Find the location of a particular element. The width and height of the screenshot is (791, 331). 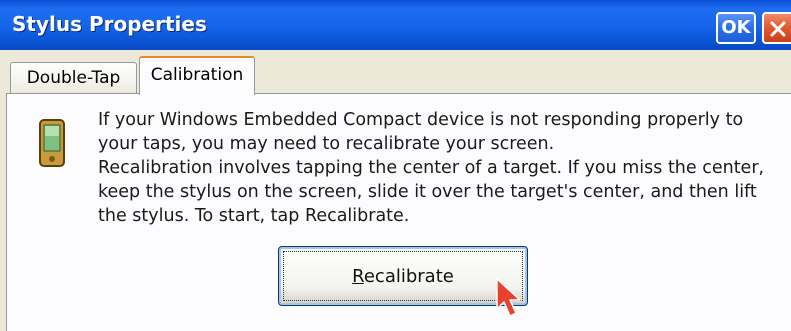

window-title: Stylus Properties is located at coordinates (109, 24).